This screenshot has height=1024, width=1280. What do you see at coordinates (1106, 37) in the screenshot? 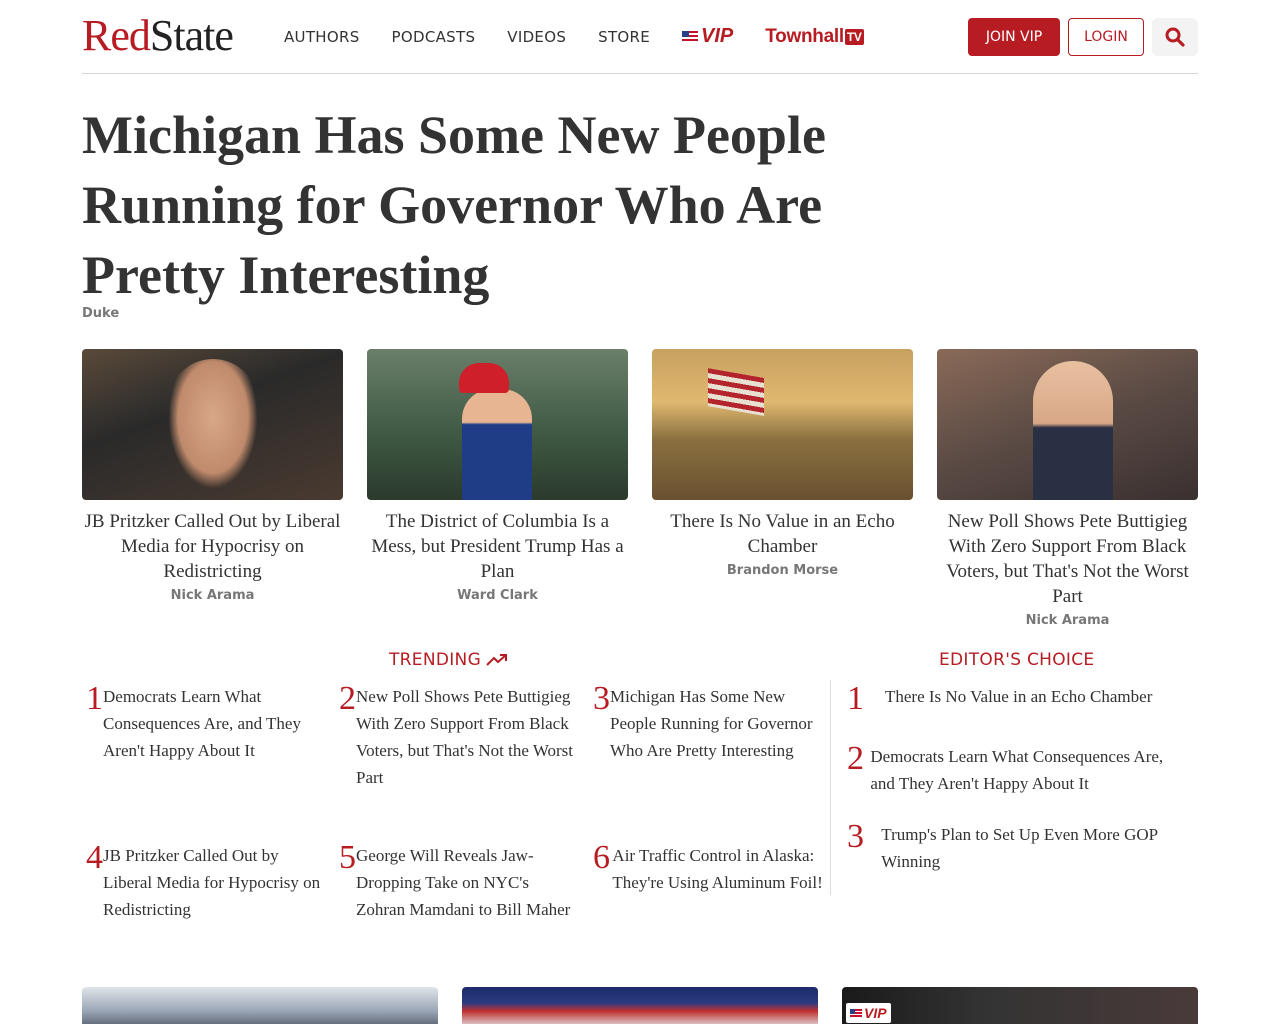
I see `login-button: LOGIN` at bounding box center [1106, 37].